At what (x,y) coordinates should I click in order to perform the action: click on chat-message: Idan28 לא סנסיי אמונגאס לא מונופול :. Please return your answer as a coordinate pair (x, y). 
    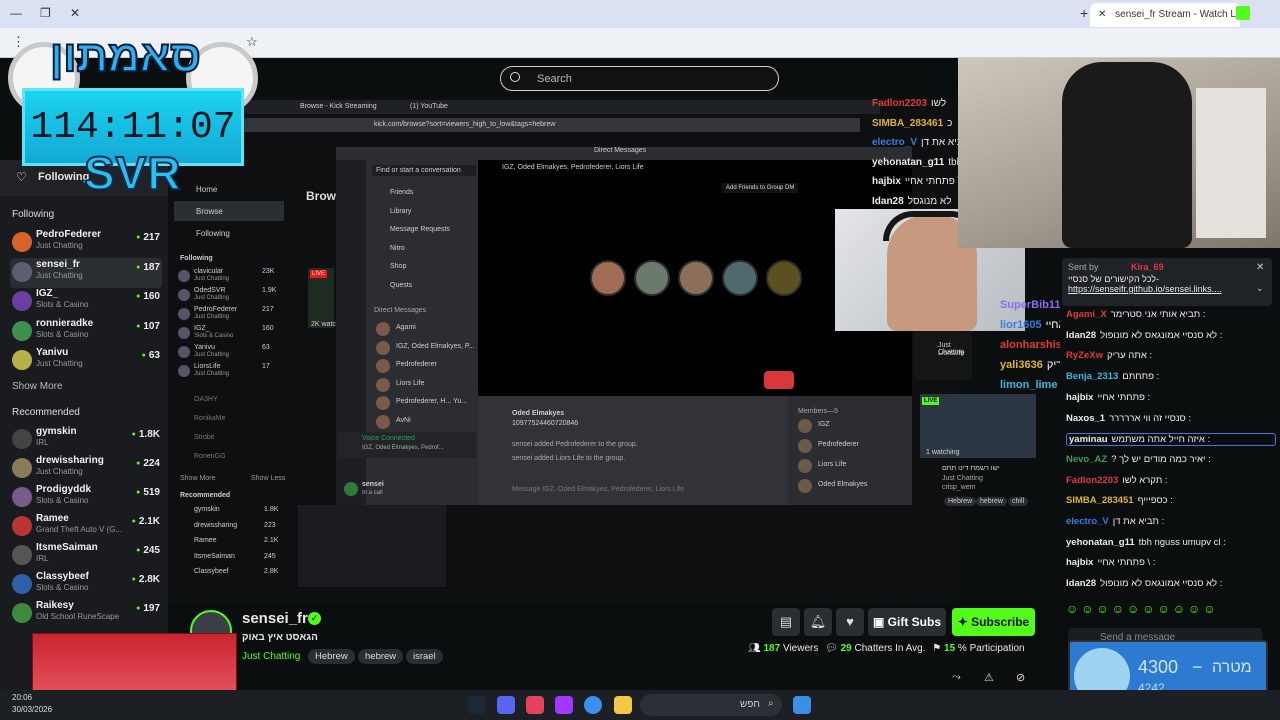
    Looking at the image, I should click on (1171, 335).